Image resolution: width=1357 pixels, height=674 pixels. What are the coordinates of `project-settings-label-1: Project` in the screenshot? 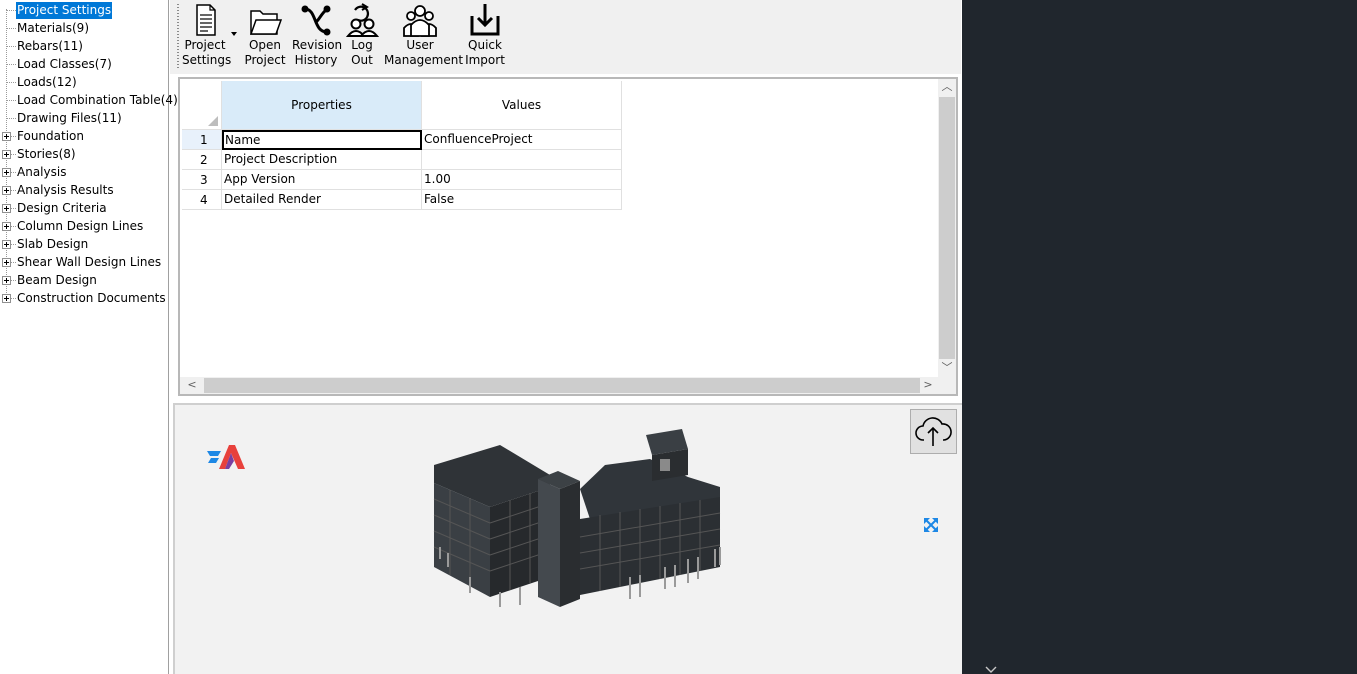 It's located at (205, 45).